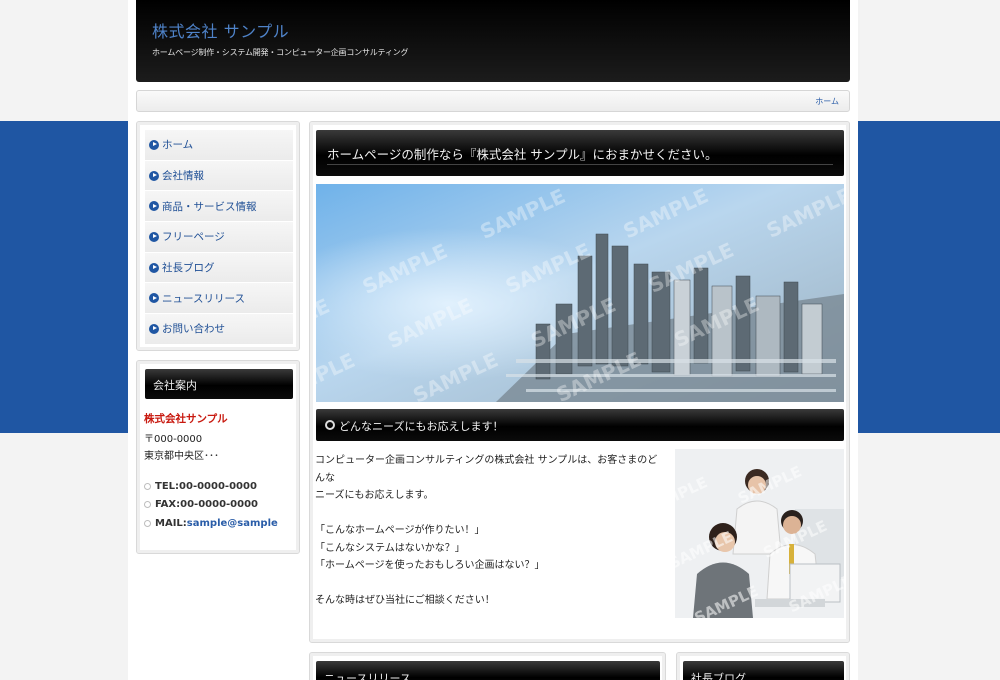  I want to click on company-mail: MAIL: sample@sample, so click(211, 523).